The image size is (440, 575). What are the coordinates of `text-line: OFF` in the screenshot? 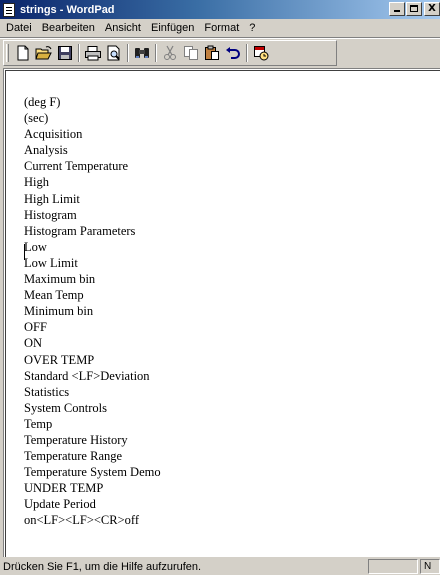 It's located at (35, 327).